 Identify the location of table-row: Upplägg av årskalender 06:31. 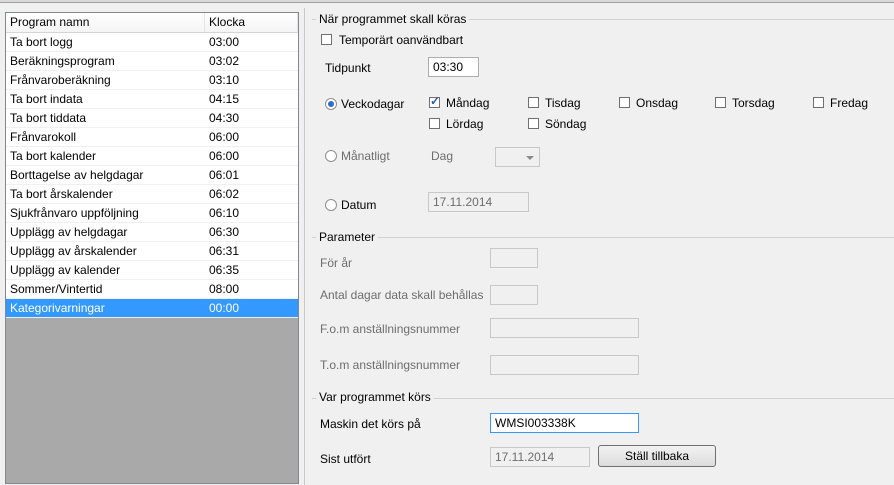
(152, 251).